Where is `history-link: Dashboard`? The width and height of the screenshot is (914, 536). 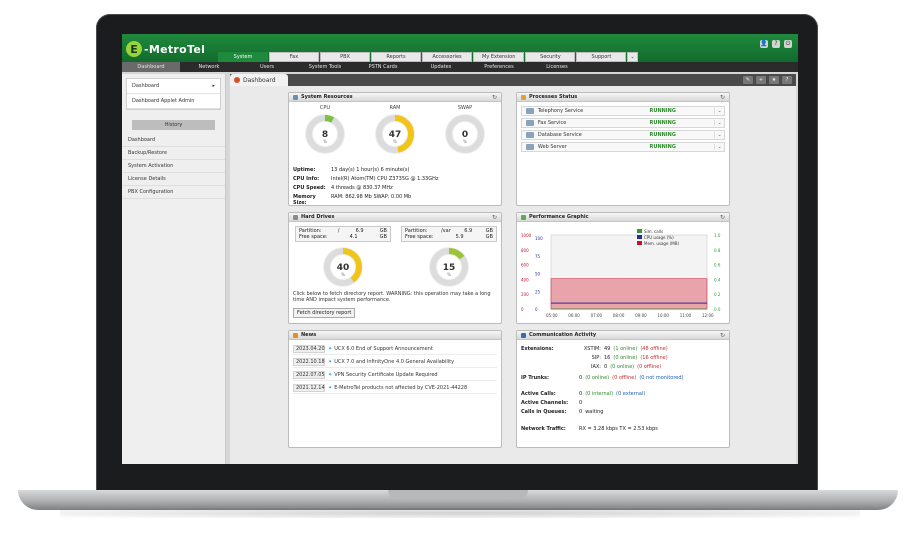 history-link: Dashboard is located at coordinates (173, 140).